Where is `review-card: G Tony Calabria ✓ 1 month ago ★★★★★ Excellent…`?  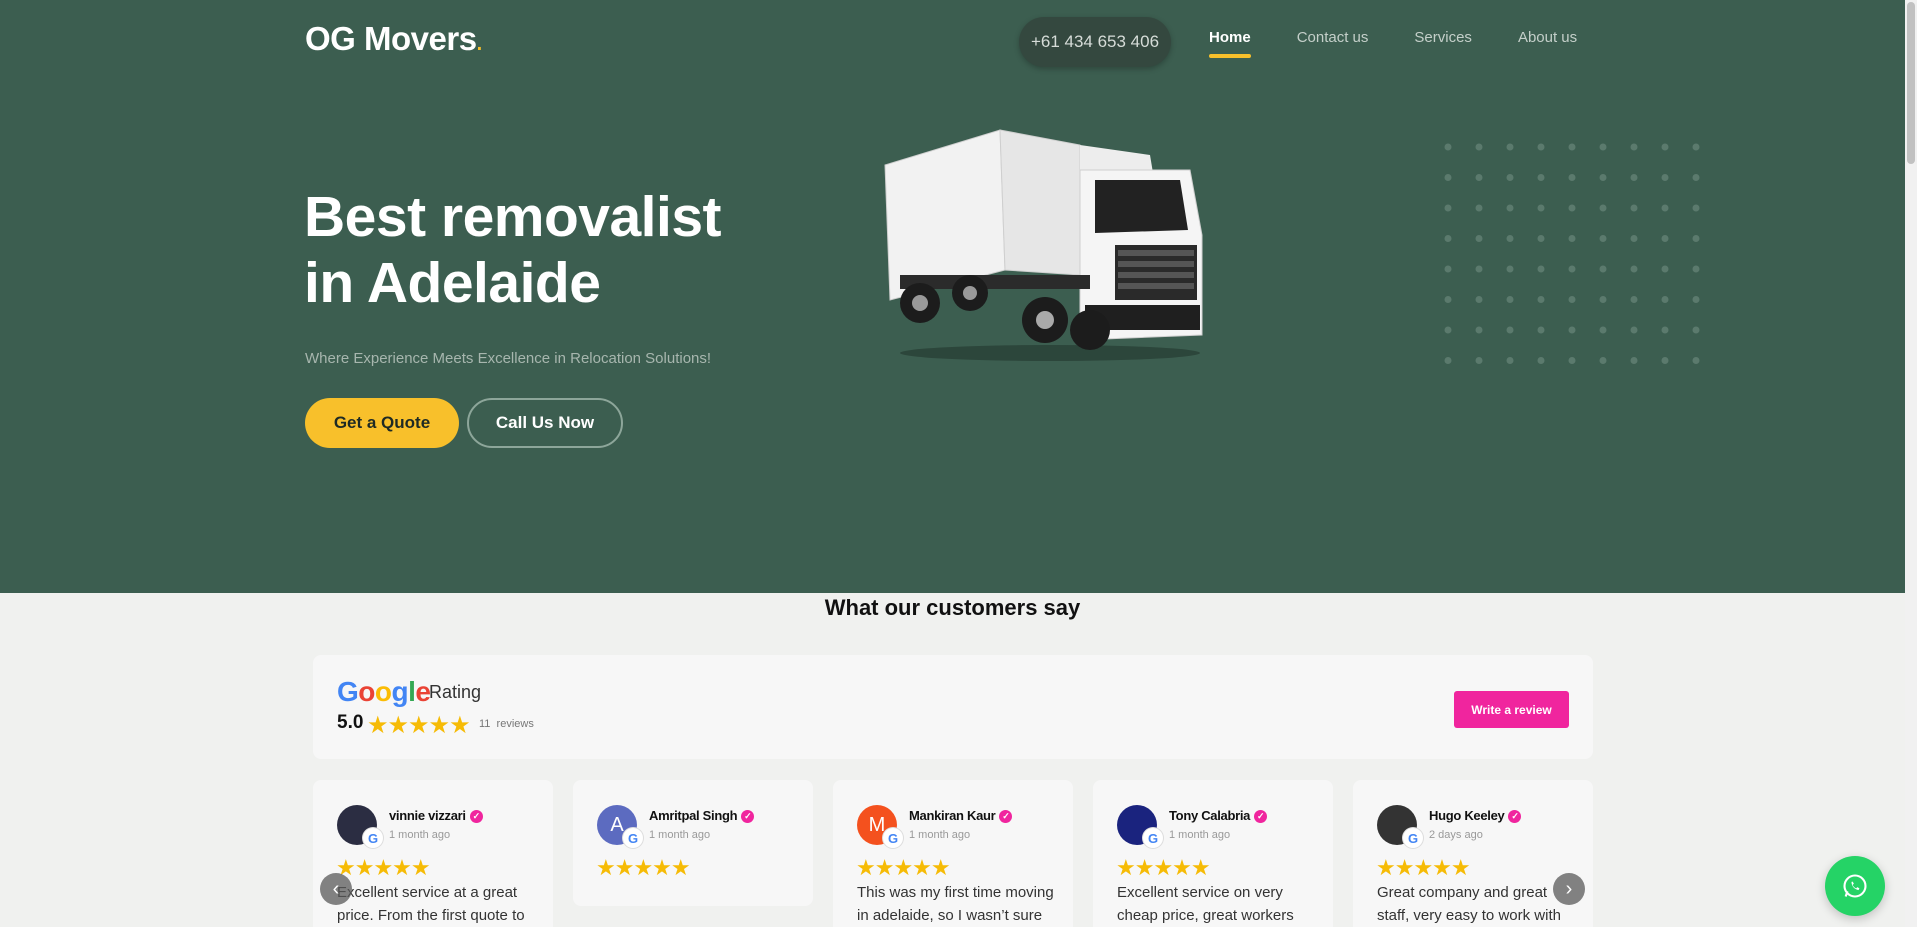
review-card: G Tony Calabria ✓ 1 month ago ★★★★★ Excellent… is located at coordinates (1213, 853).